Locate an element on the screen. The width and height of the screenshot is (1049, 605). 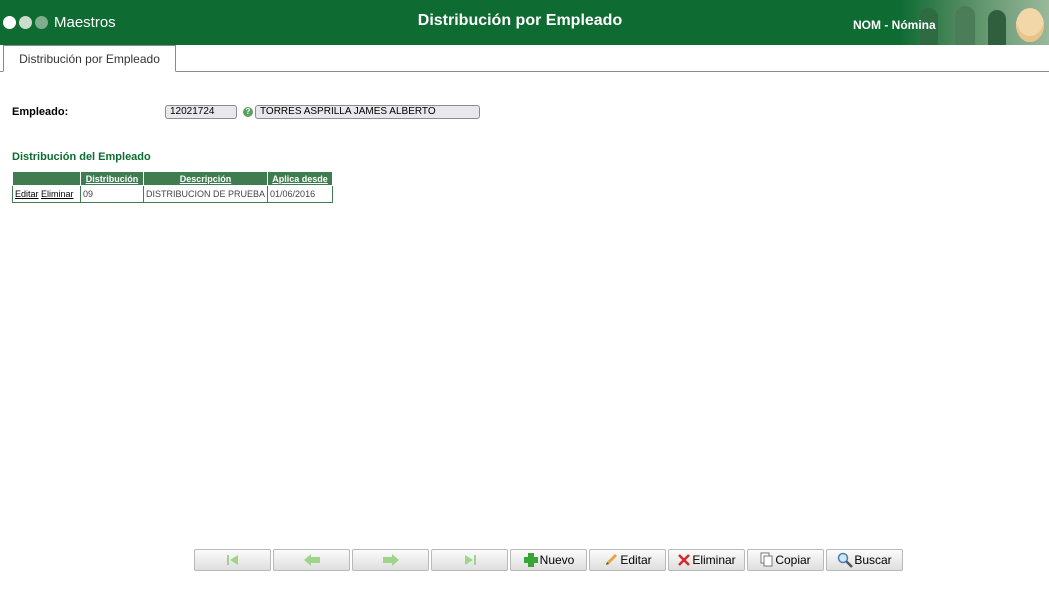
section-title: Distribución del Empleado is located at coordinates (81, 157).